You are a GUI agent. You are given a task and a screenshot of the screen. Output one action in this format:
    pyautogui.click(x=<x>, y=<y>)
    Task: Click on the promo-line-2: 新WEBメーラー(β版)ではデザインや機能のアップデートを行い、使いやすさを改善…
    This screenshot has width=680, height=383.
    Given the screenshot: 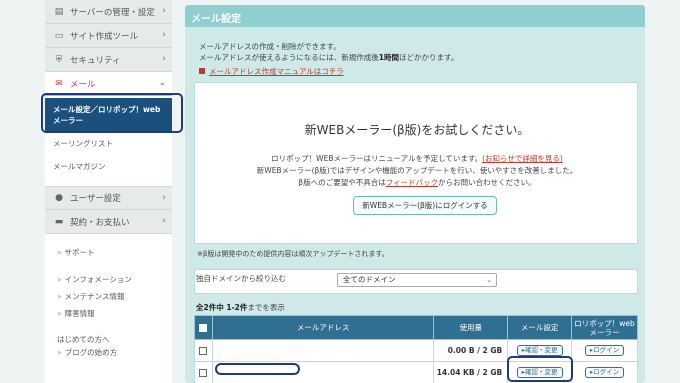 What is the action you would take?
    pyautogui.click(x=417, y=170)
    